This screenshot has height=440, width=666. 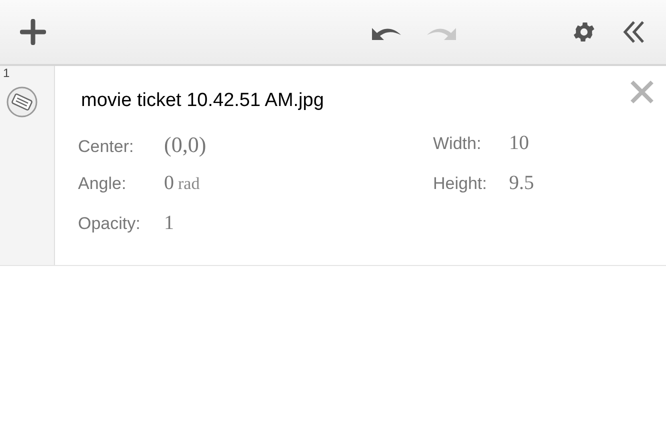 I want to click on property-value: 1, so click(x=169, y=223).